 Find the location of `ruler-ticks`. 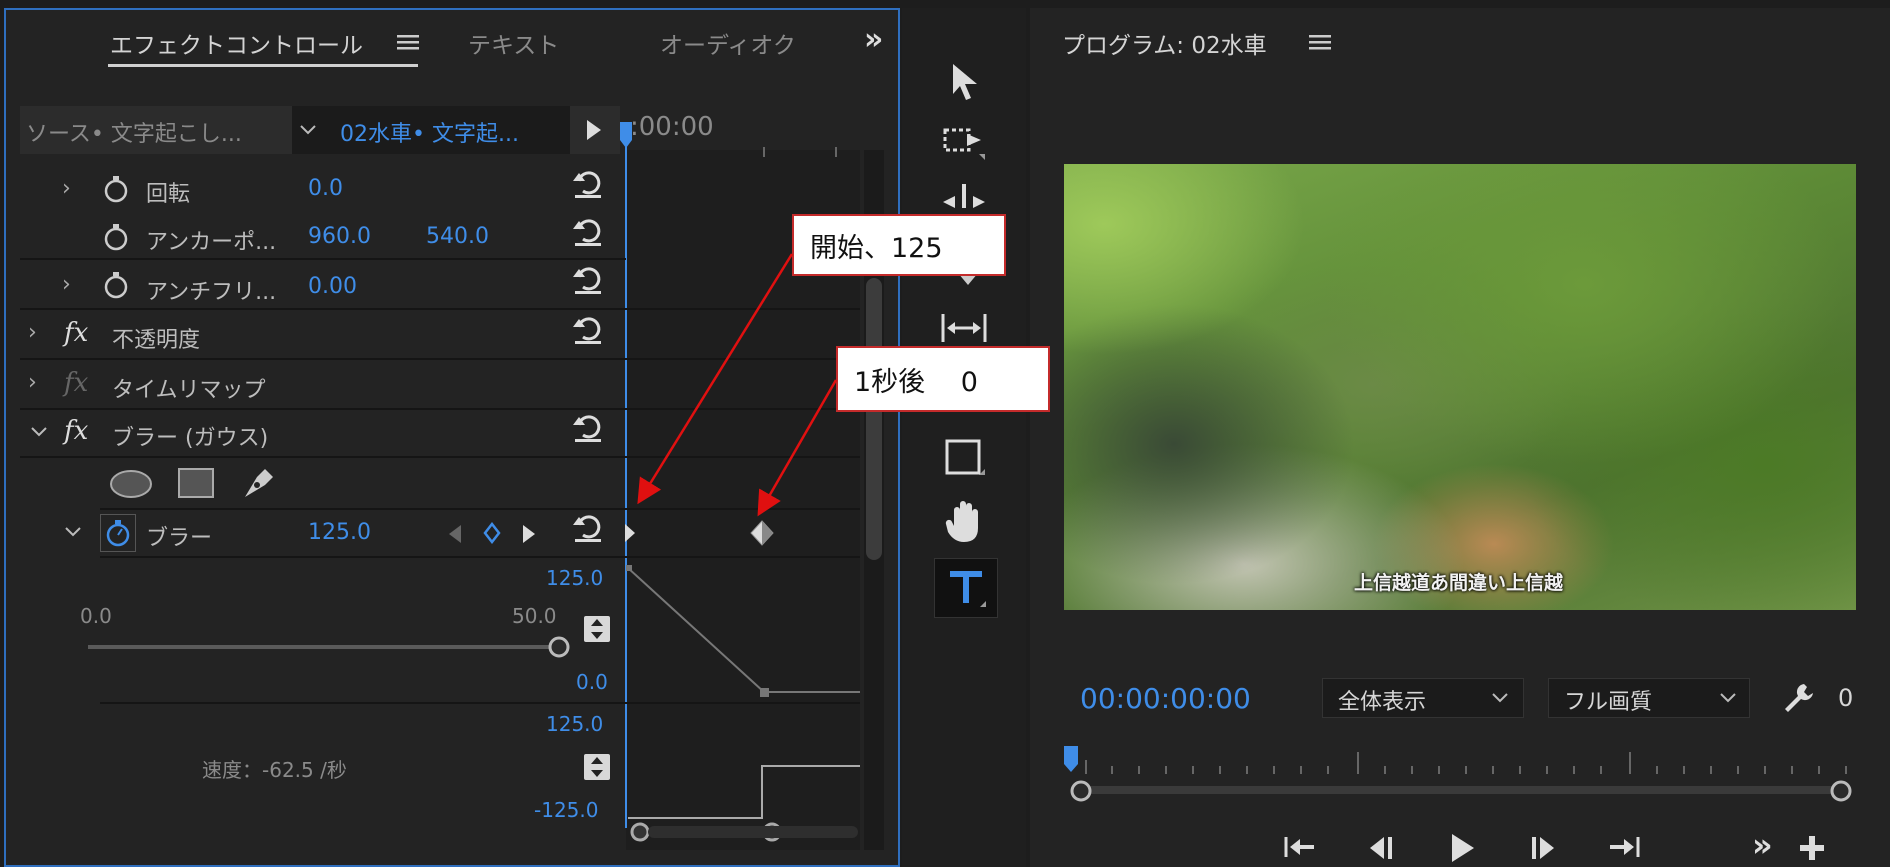

ruler-ticks is located at coordinates (743, 149).